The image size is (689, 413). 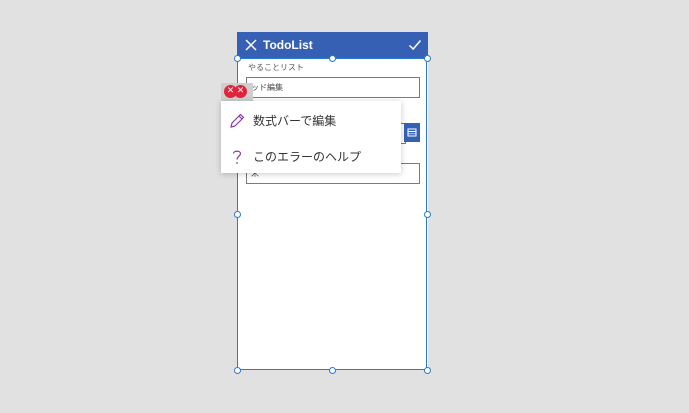 I want to click on close-icon, so click(x=251, y=45).